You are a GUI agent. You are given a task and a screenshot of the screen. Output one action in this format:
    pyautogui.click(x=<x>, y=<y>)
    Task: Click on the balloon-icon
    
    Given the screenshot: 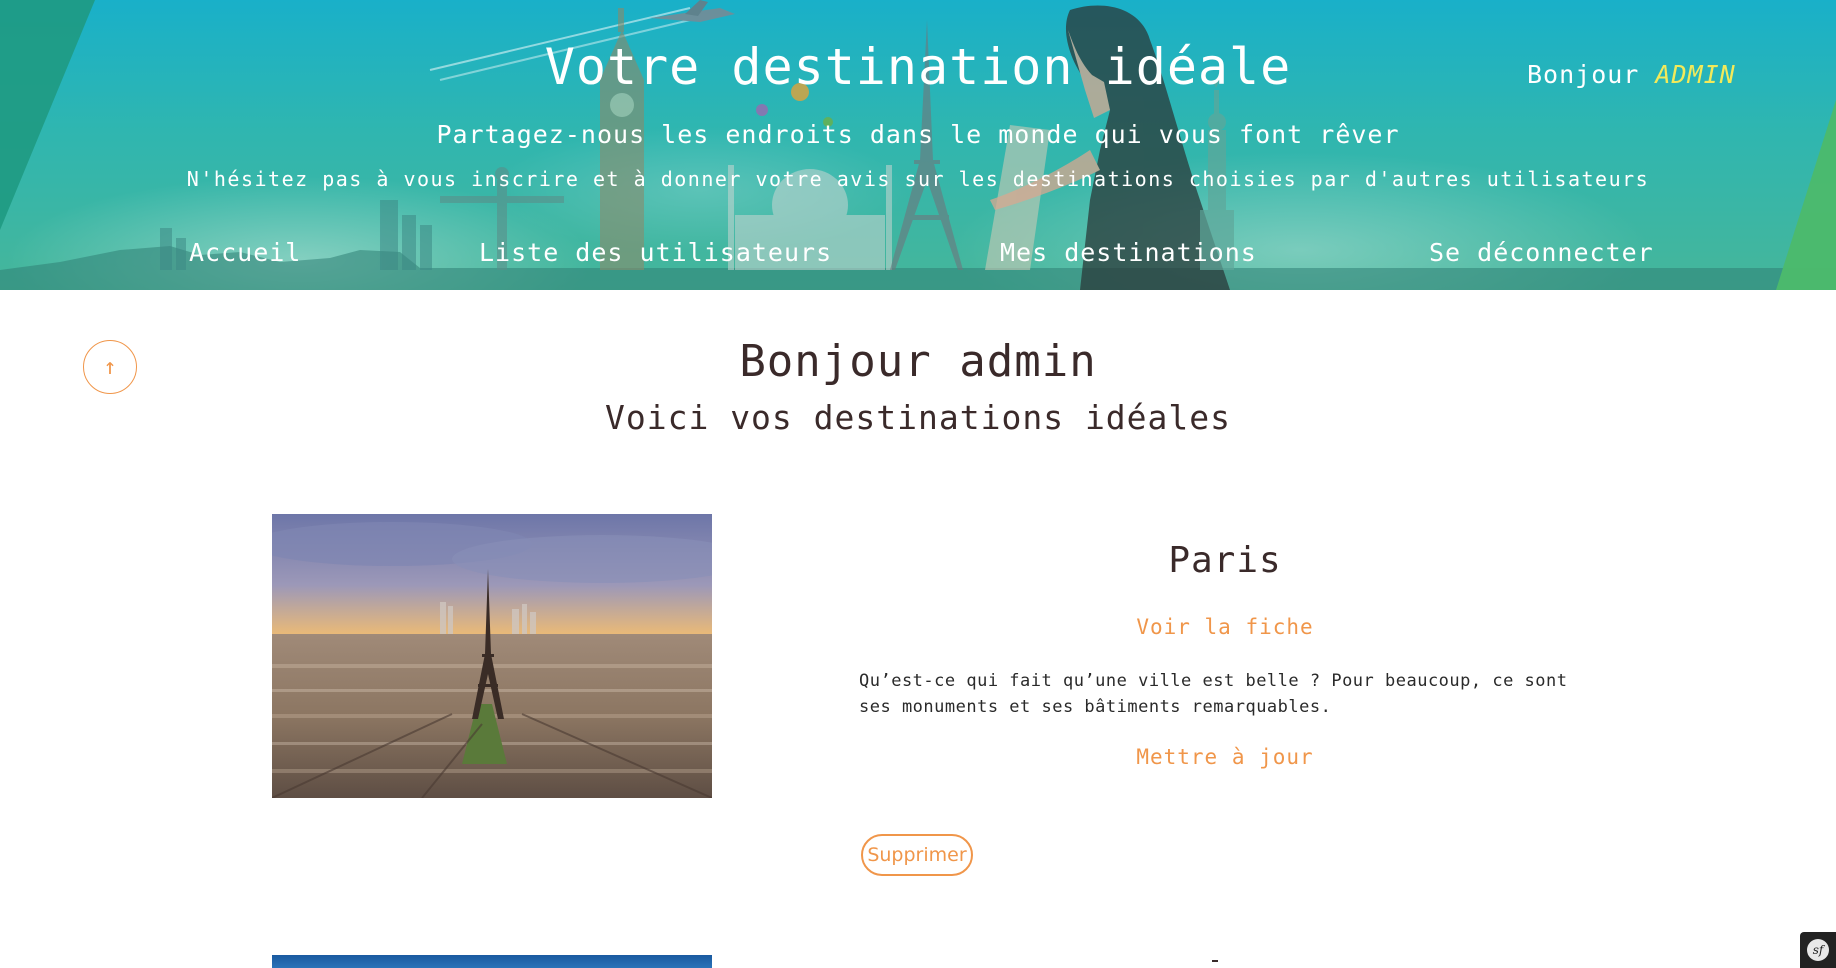 What is the action you would take?
    pyautogui.click(x=762, y=110)
    